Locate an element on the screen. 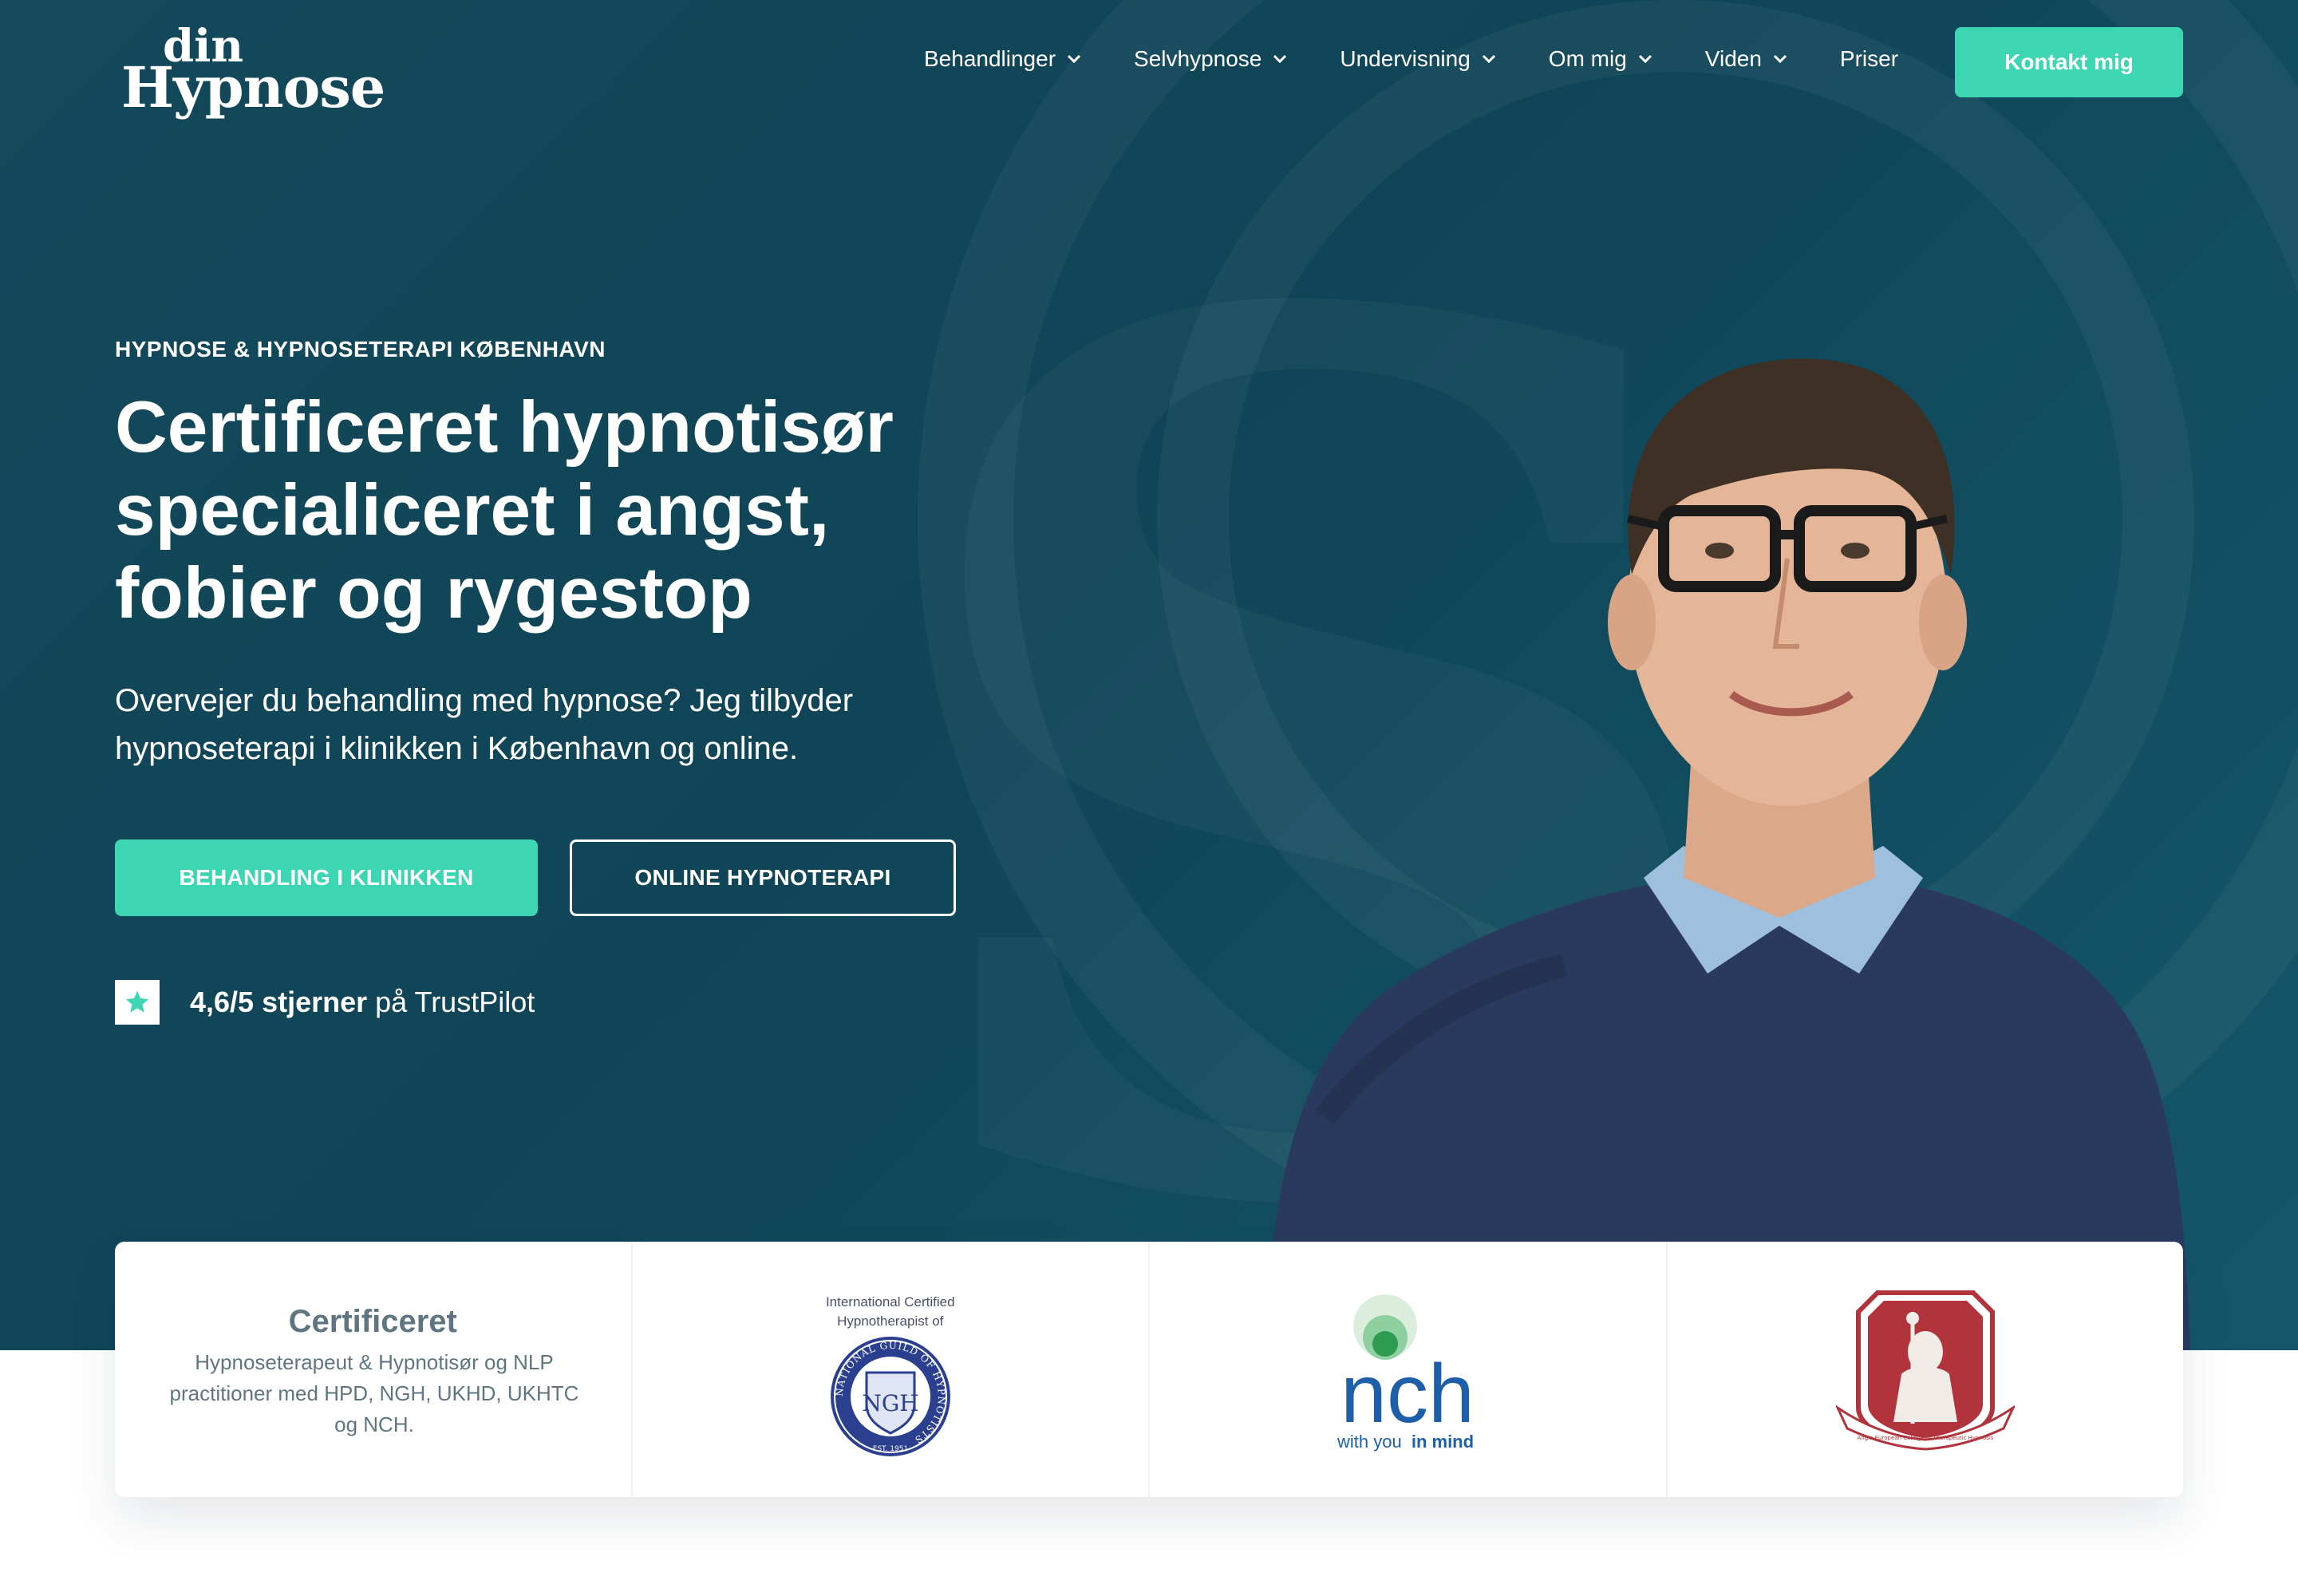 This screenshot has height=1596, width=2298. nav-item-viden: Viden is located at coordinates (1746, 59).